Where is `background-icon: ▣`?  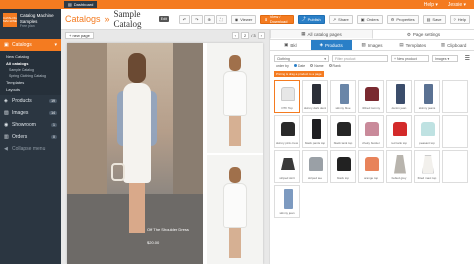
background-icon: ▣ is located at coordinates (286, 44).